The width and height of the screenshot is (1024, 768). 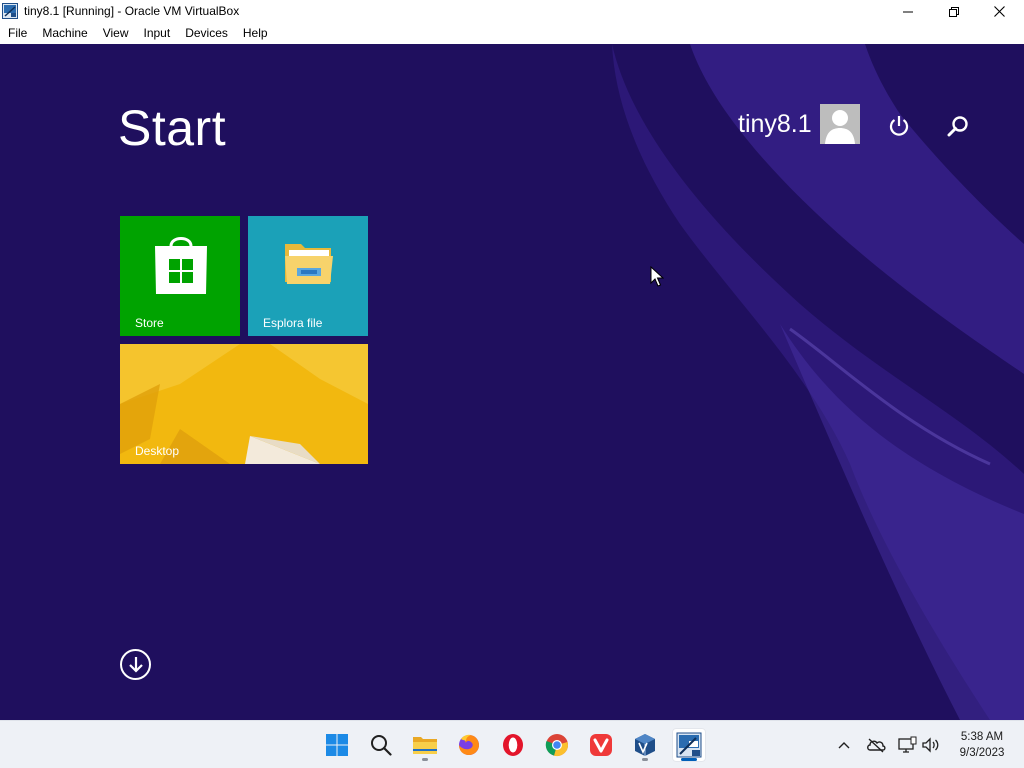 I want to click on close-button, so click(x=999, y=11).